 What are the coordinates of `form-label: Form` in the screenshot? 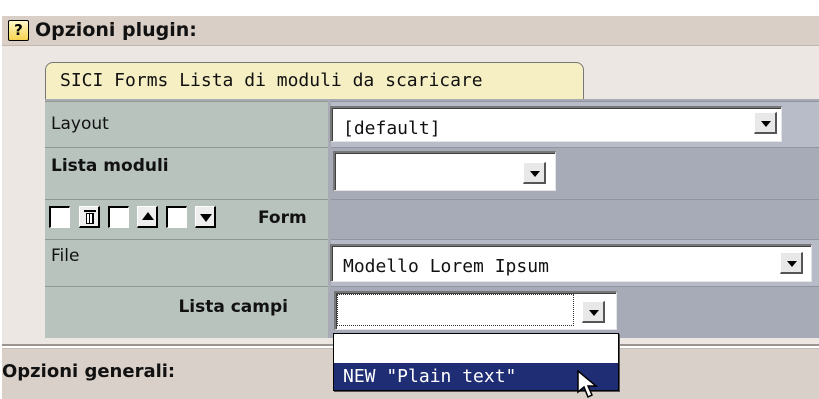 It's located at (282, 218).